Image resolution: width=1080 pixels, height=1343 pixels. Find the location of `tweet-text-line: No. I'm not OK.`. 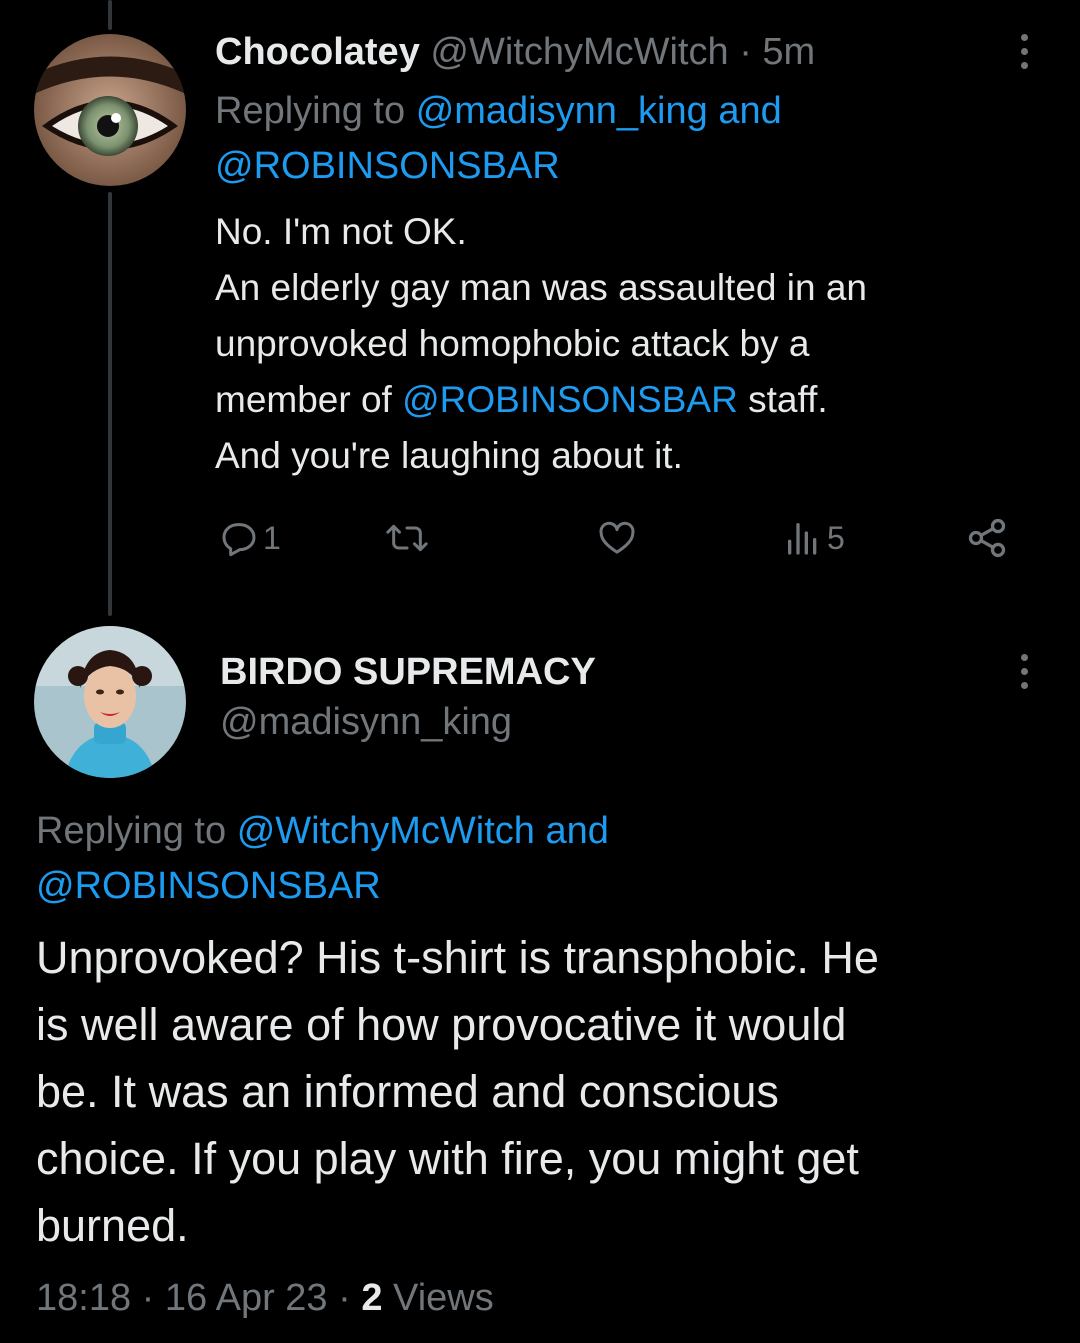

tweet-text-line: No. I'm not OK. is located at coordinates (341, 231).